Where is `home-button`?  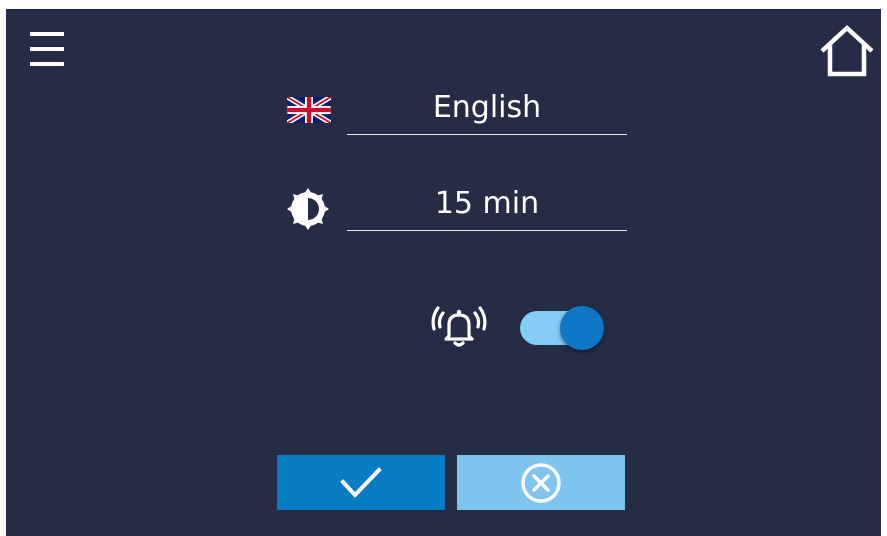 home-button is located at coordinates (847, 51).